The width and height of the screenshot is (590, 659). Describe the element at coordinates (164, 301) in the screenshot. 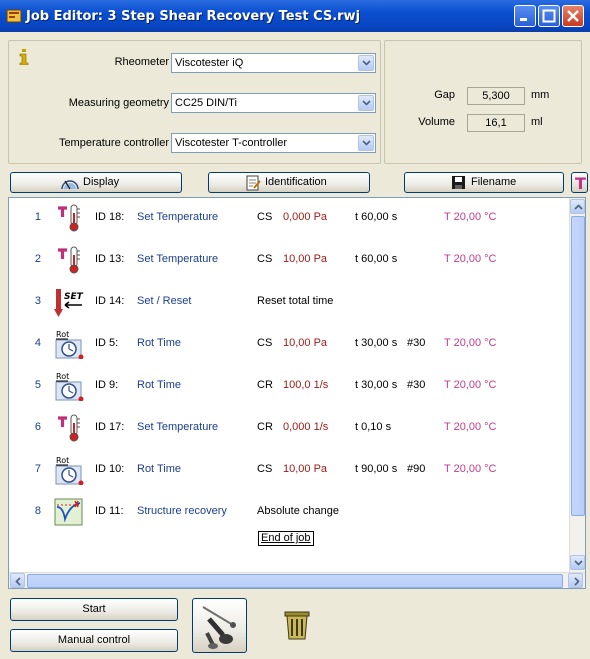

I see `step-name: Set / Reset` at that location.